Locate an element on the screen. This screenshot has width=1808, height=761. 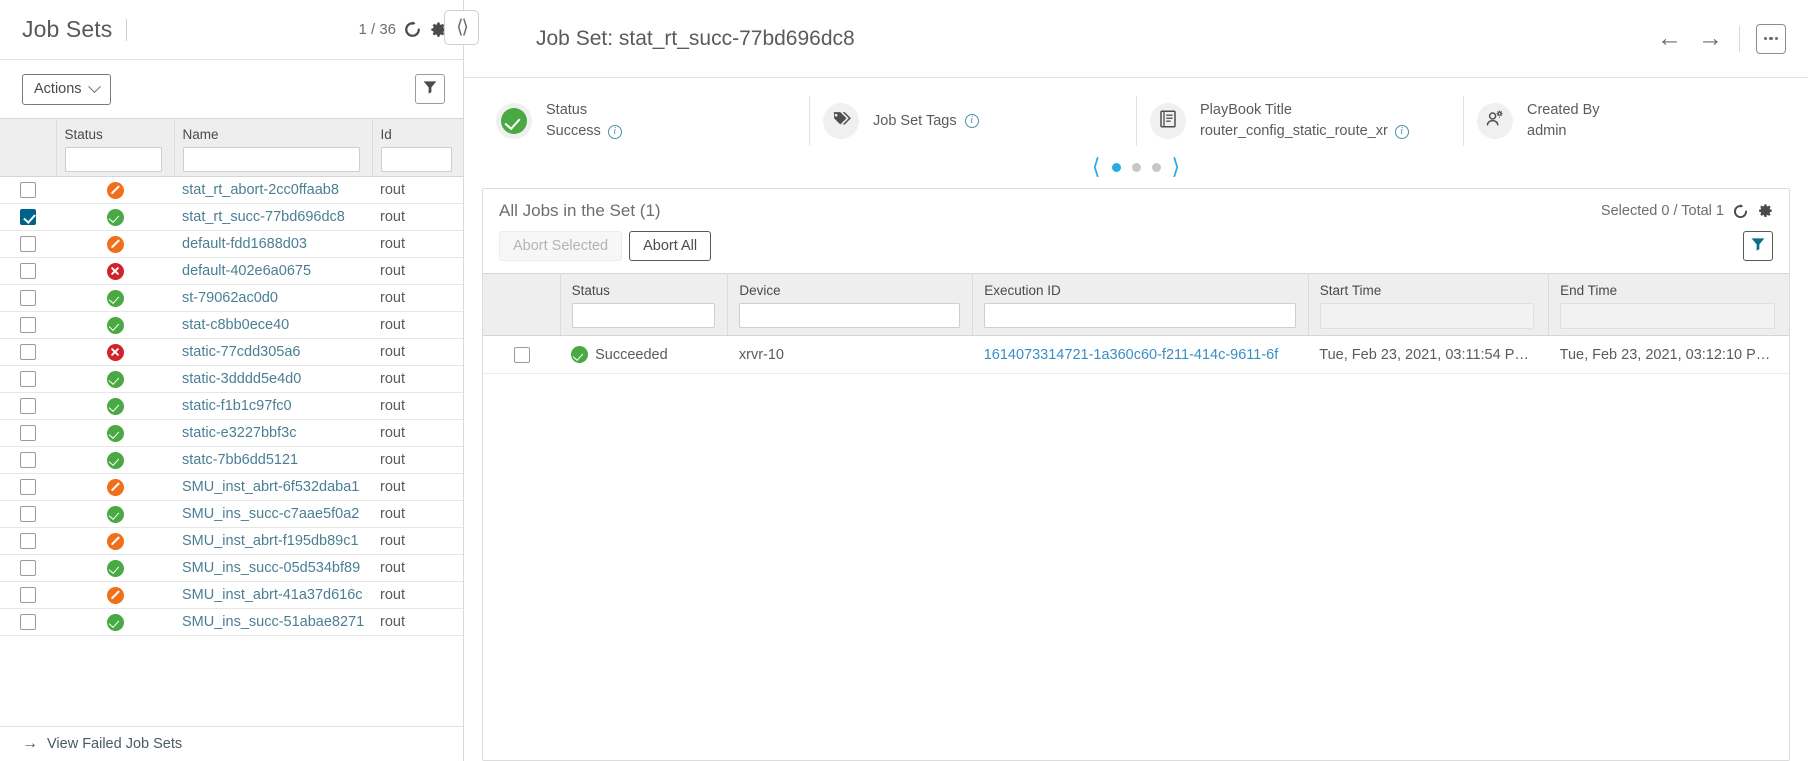
jobs-filter-button is located at coordinates (1758, 246).